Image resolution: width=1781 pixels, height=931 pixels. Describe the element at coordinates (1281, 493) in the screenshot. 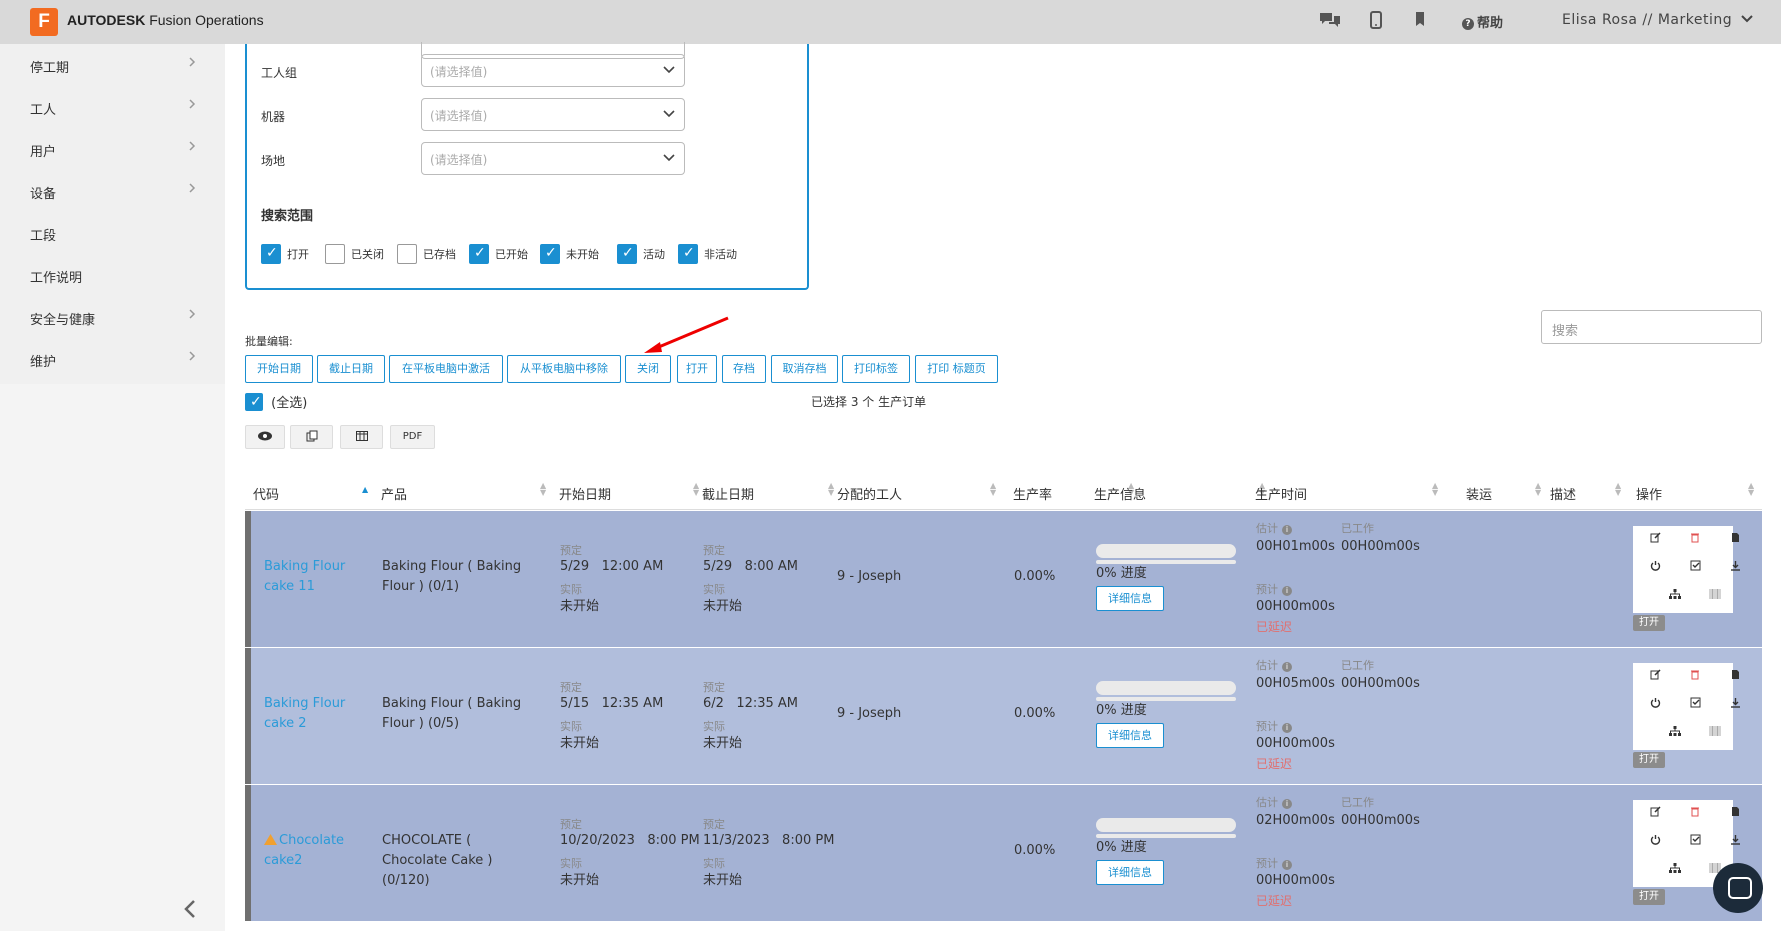

I see `column-header: 生产时间` at that location.